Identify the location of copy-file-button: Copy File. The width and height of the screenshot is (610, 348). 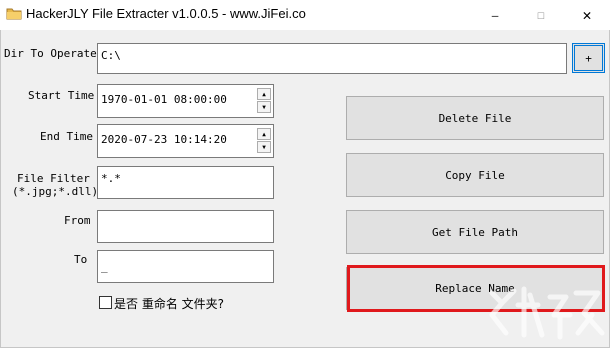
(475, 175).